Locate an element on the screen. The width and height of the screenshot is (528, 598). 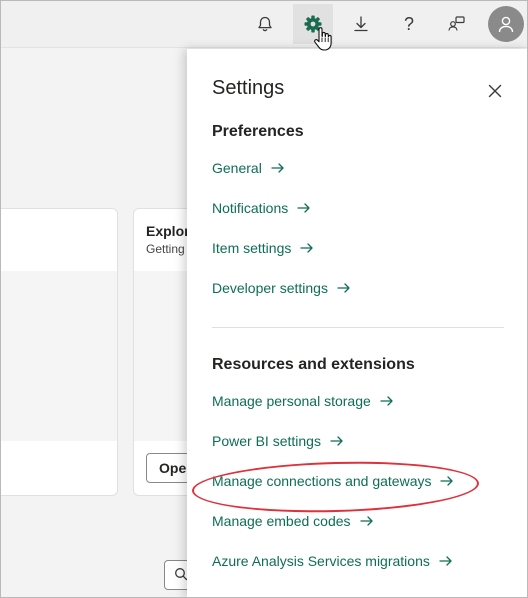
link-label: Manage personal storage is located at coordinates (291, 401).